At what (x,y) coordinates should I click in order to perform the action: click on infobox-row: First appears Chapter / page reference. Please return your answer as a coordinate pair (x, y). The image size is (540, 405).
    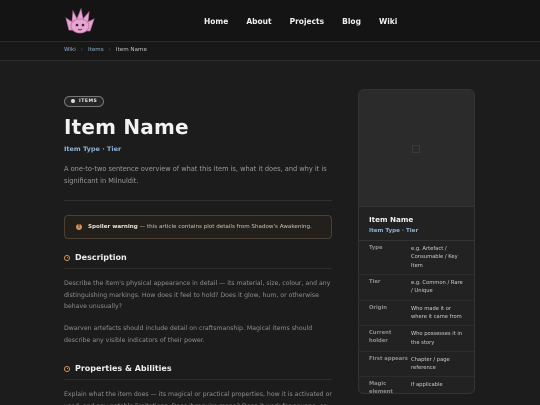
    Looking at the image, I should click on (416, 365).